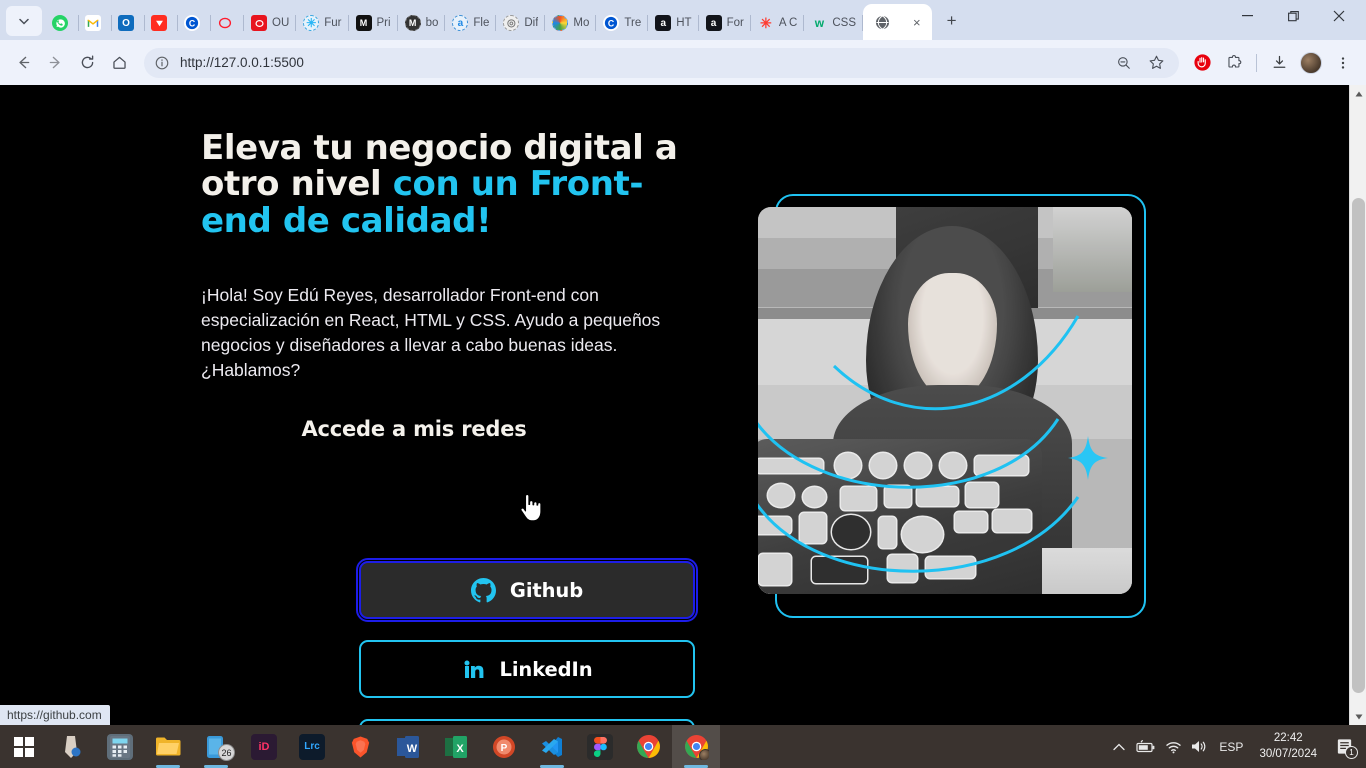  What do you see at coordinates (639, 62) in the screenshot?
I see `url-text: http://127.0.0.1:5500` at bounding box center [639, 62].